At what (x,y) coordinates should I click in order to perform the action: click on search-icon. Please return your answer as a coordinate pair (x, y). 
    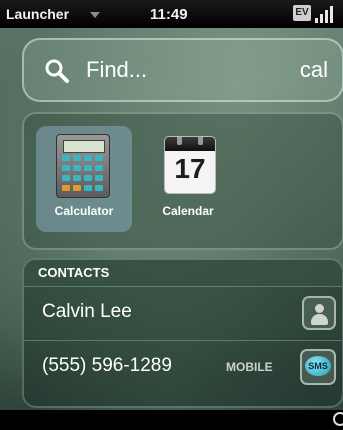
    Looking at the image, I should click on (57, 71).